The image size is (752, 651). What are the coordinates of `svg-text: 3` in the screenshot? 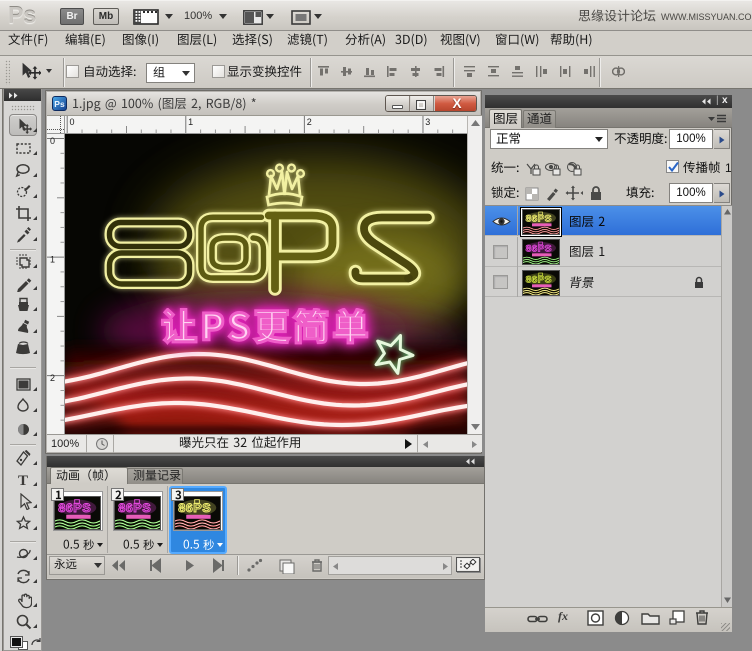 It's located at (427, 122).